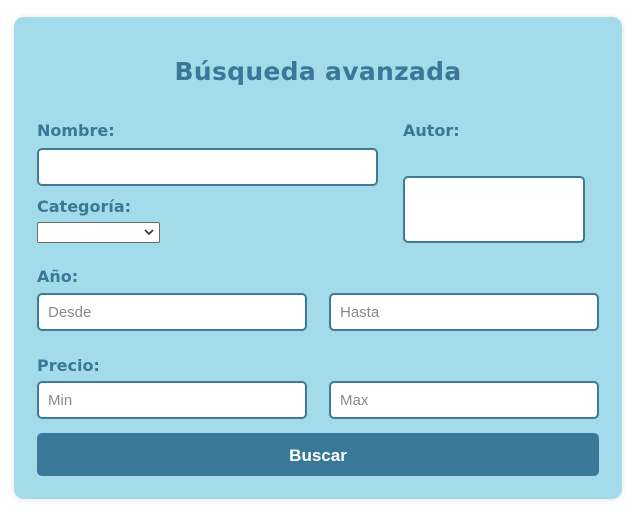  What do you see at coordinates (318, 454) in the screenshot?
I see `buscar-button: Buscar` at bounding box center [318, 454].